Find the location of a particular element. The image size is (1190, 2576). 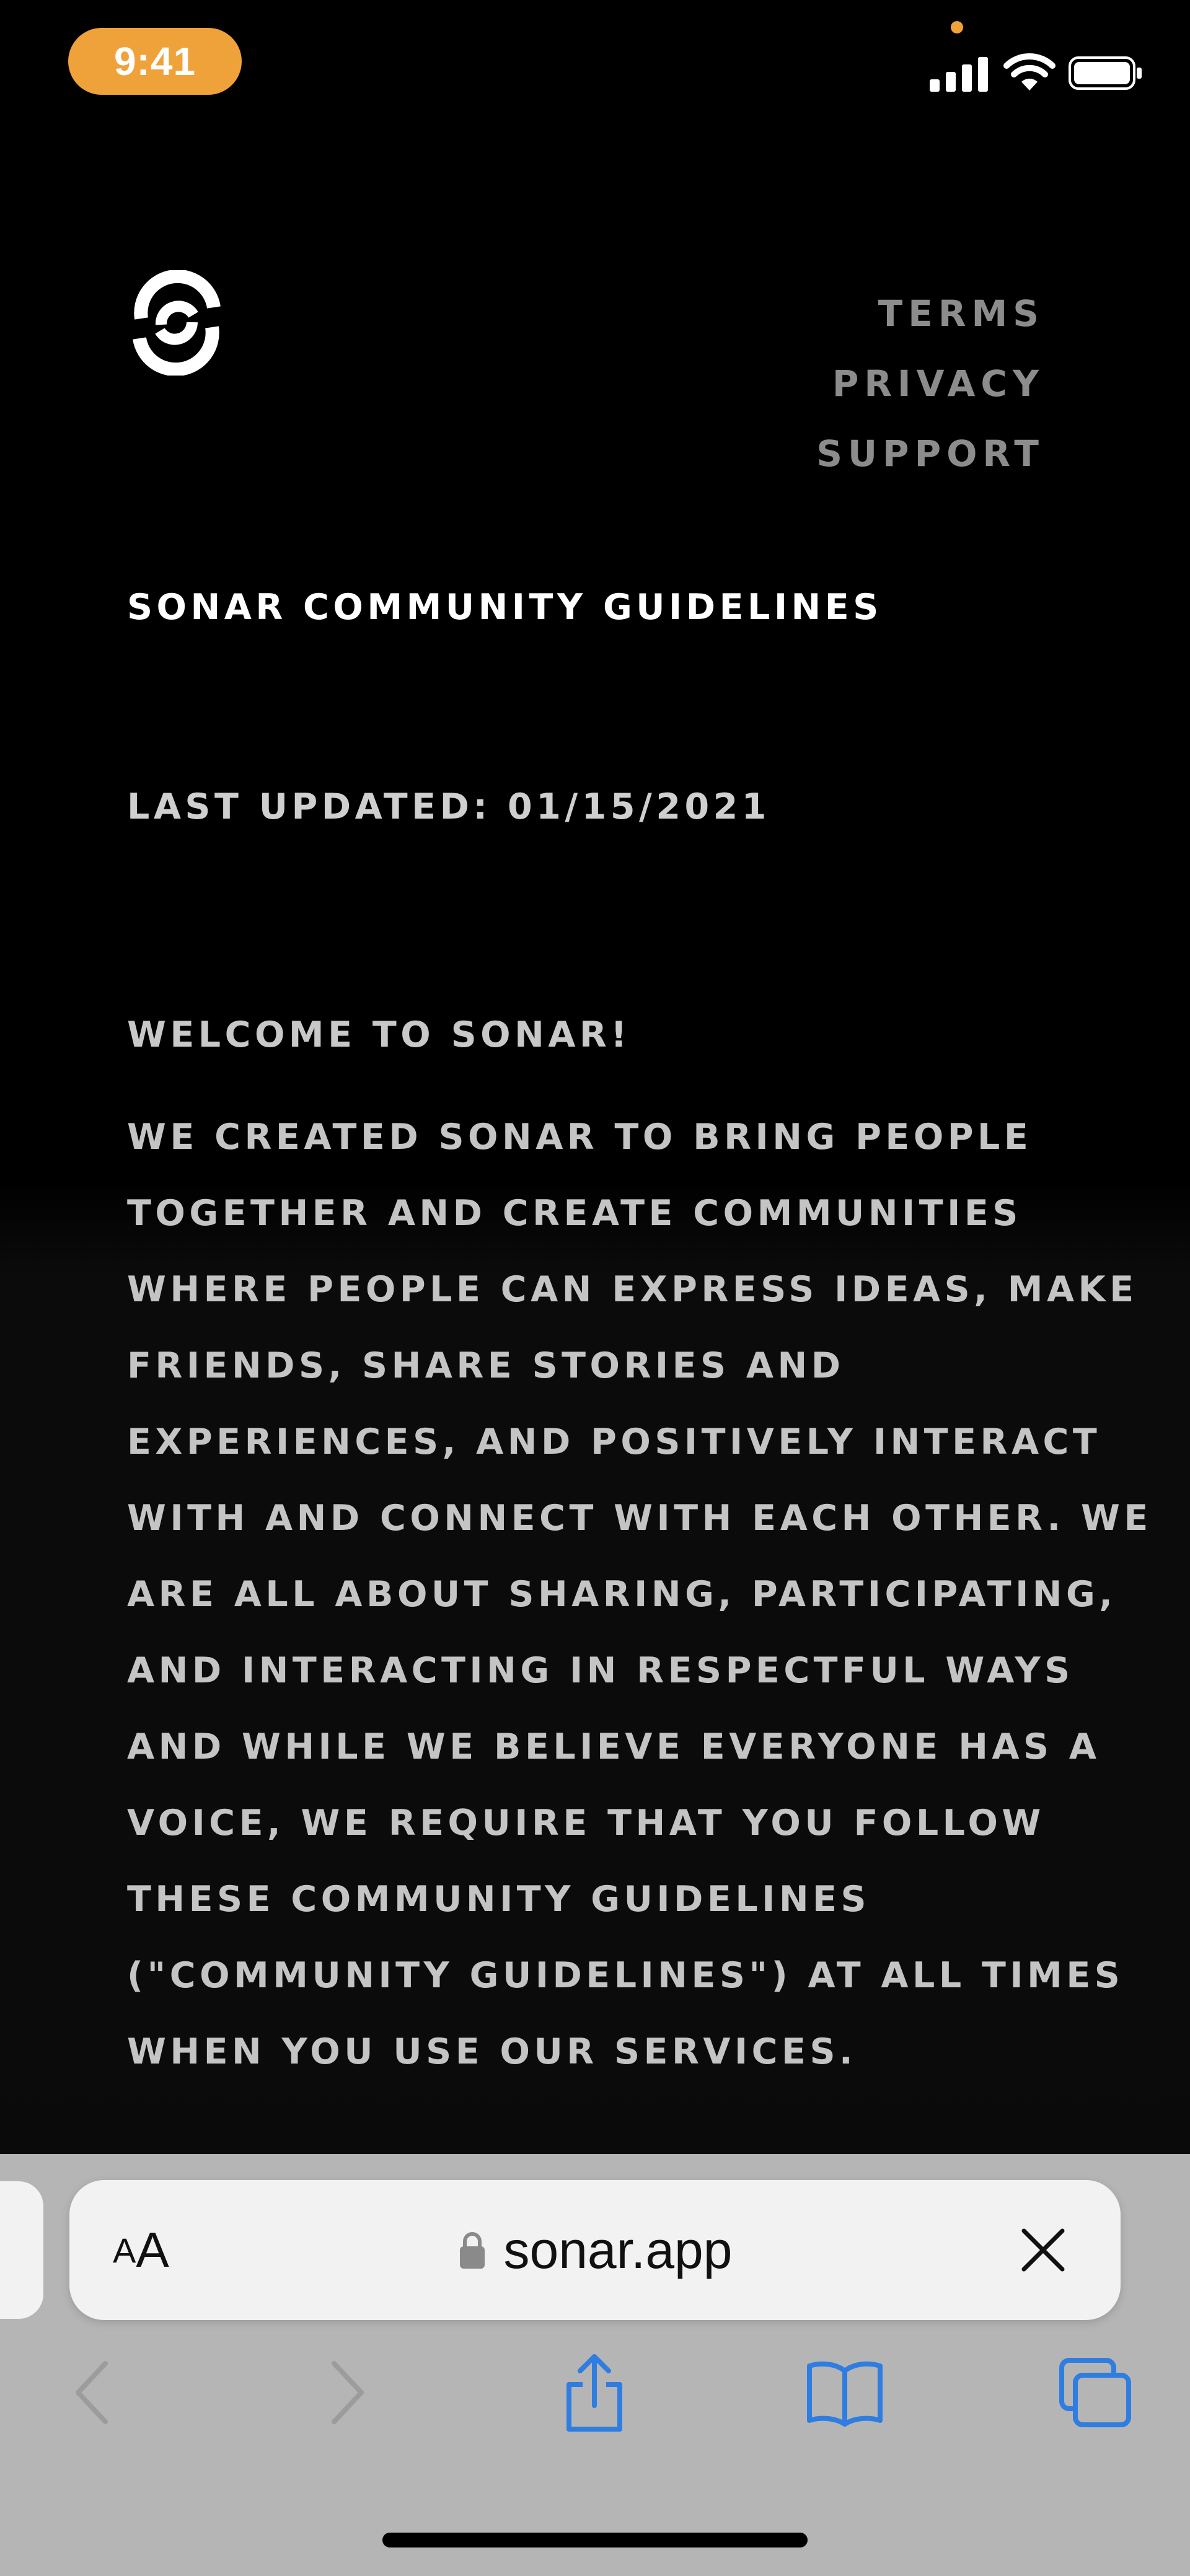

last-updated: LAST UPDATED: 01/15/2021 is located at coordinates (448, 807).